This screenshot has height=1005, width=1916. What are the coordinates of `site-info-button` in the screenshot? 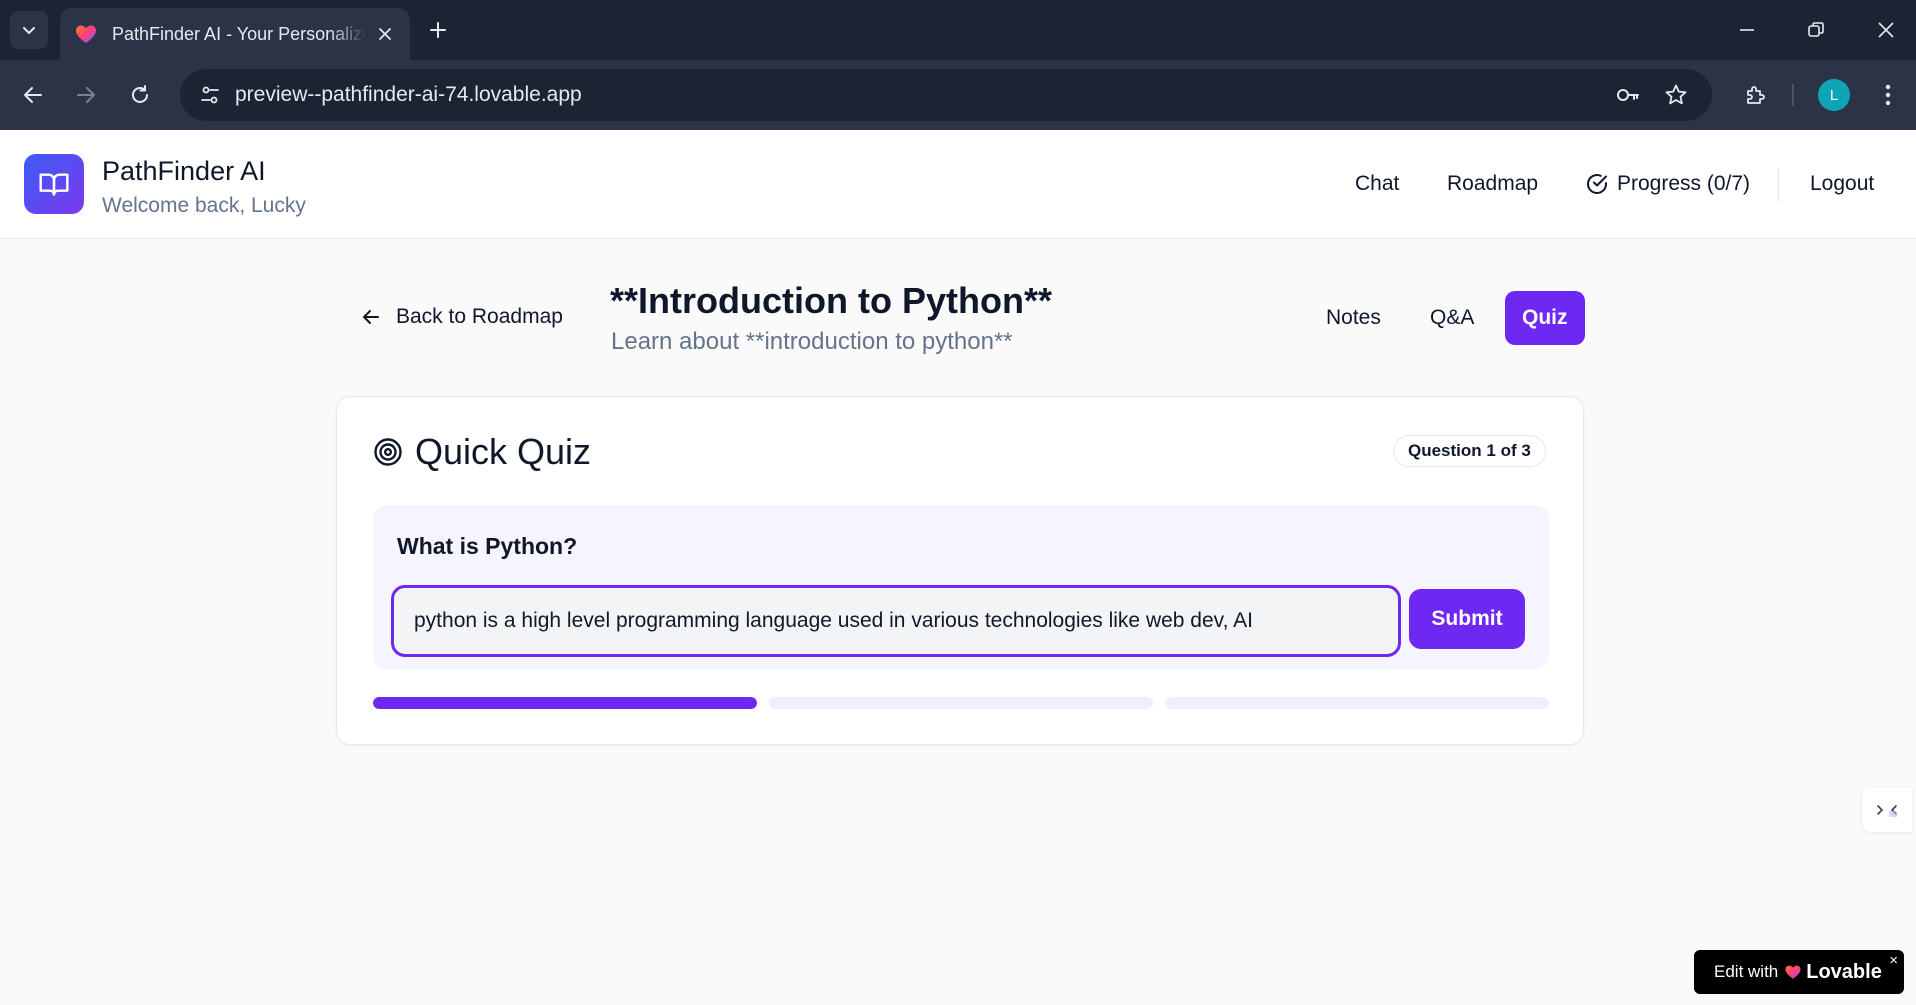 It's located at (210, 95).